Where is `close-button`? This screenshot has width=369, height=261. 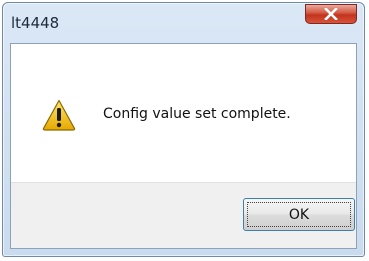 close-button is located at coordinates (331, 14).